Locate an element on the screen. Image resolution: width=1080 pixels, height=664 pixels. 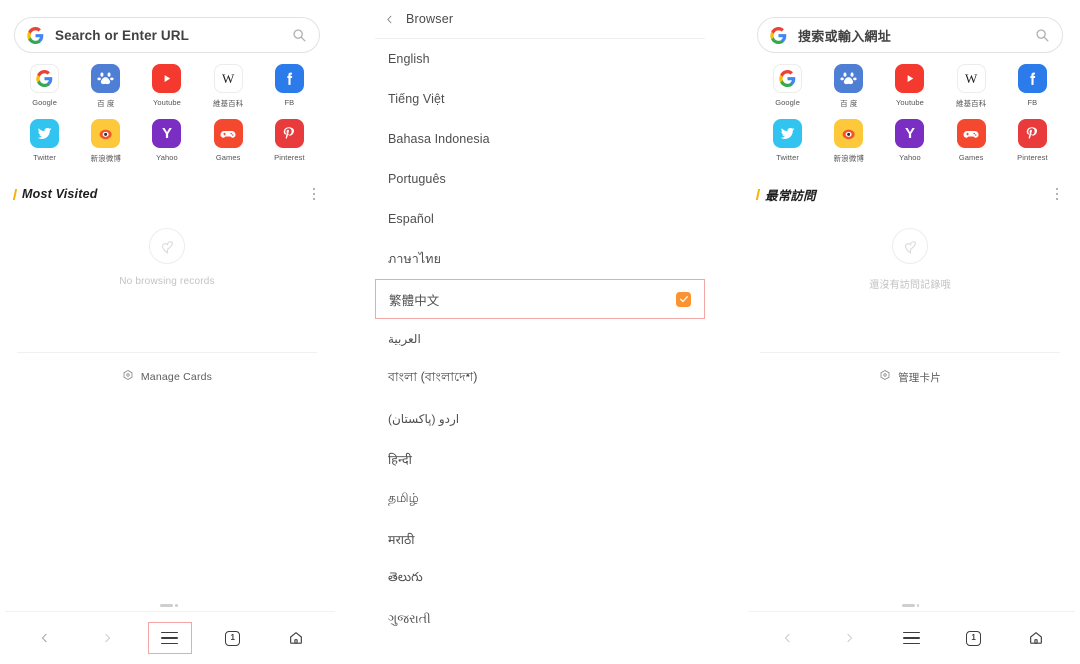
language-item-english: English is located at coordinates (540, 59).